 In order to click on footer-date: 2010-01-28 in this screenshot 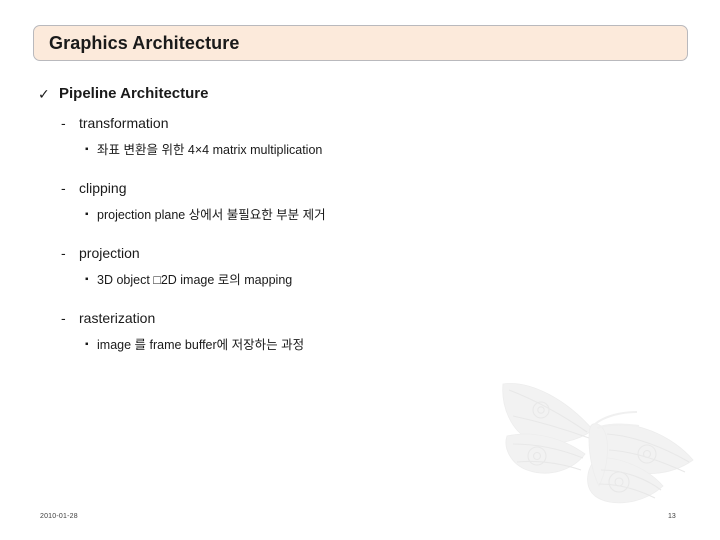, I will do `click(59, 516)`.